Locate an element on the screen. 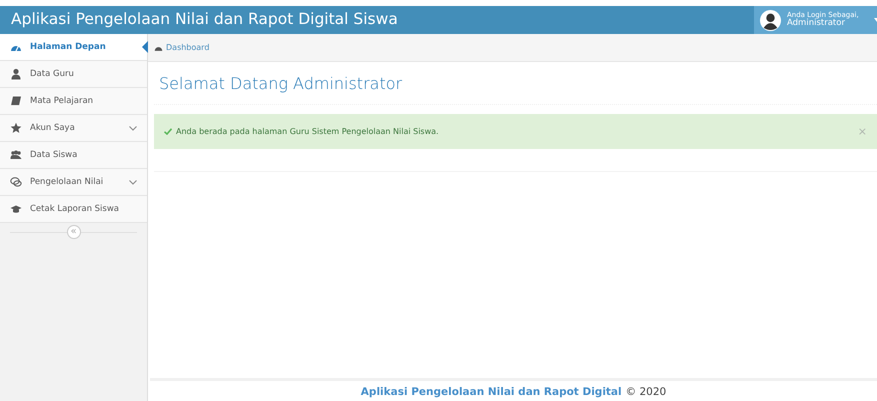 The image size is (877, 401). page-title: Selamat Datang Administrator is located at coordinates (515, 84).